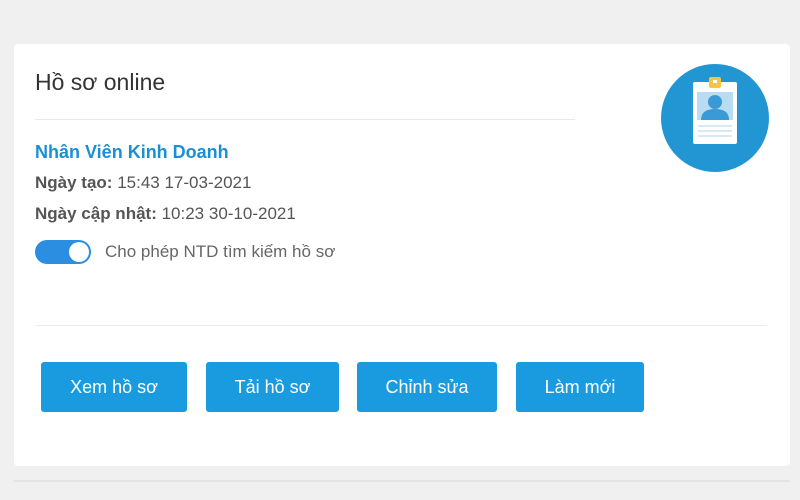 This screenshot has width=800, height=500. What do you see at coordinates (228, 213) in the screenshot?
I see `updated-date-value: 10:23 30-10-2021` at bounding box center [228, 213].